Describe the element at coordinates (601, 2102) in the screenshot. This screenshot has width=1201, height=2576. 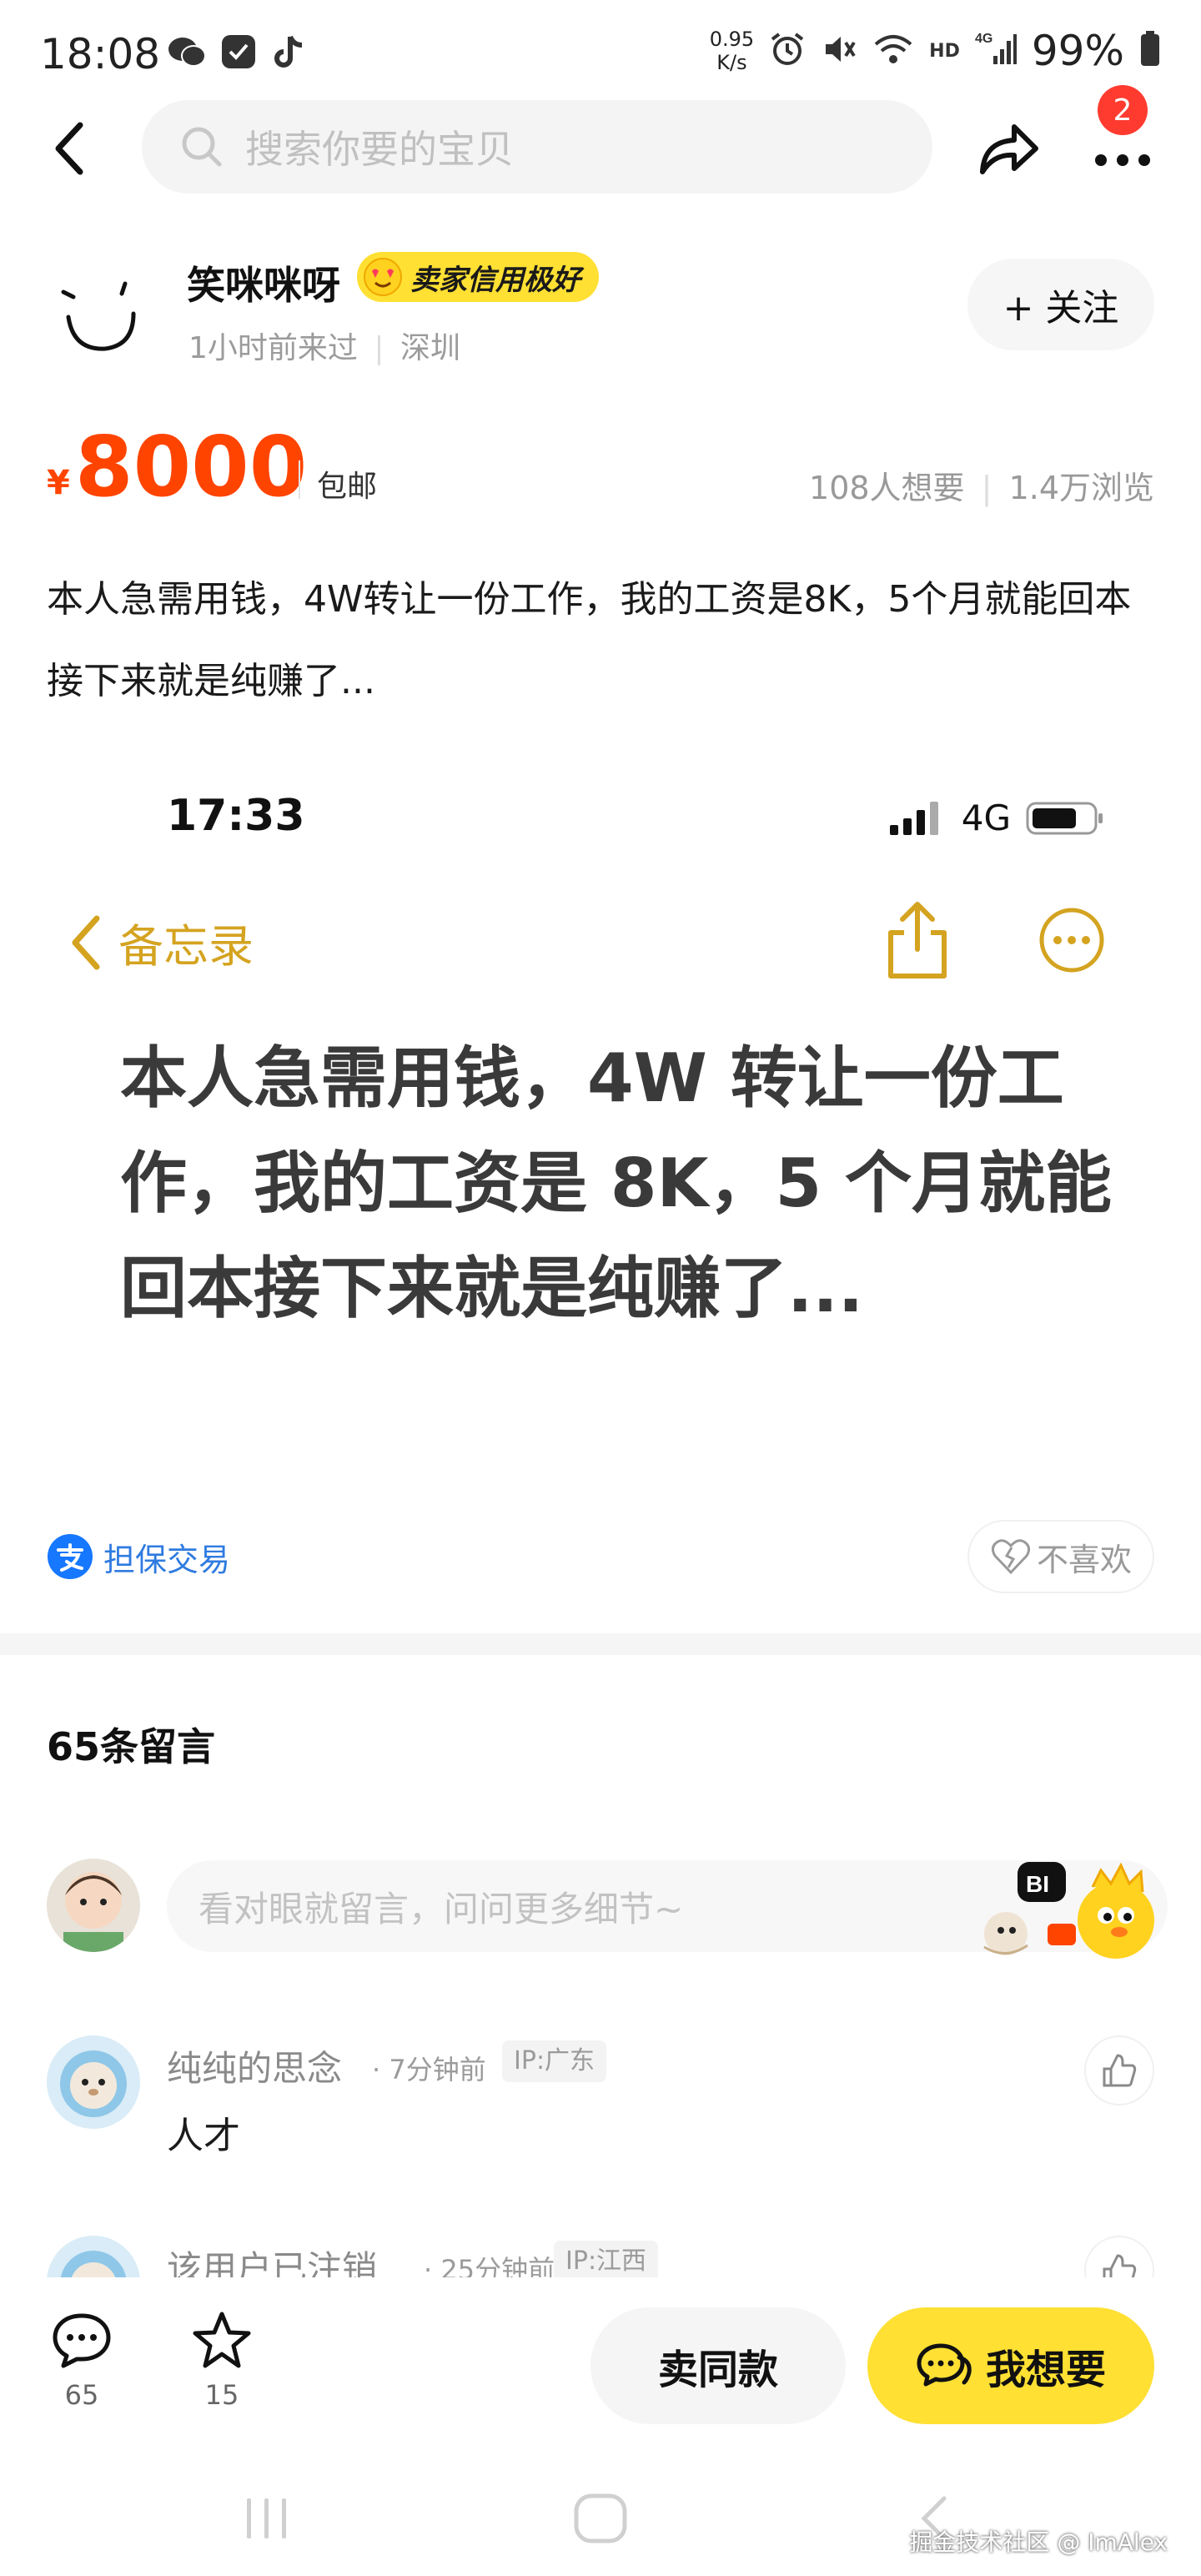
I see `comment-item: 纯纯的思念 · 7分钟前 IP:广东 人才` at that location.